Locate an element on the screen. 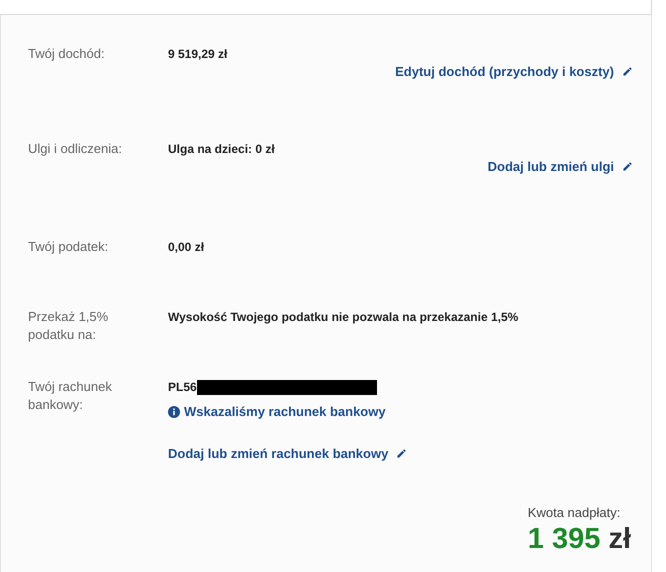 This screenshot has height=572, width=666. info-link: Wskazaliśmy rachunek bankowy is located at coordinates (285, 412).